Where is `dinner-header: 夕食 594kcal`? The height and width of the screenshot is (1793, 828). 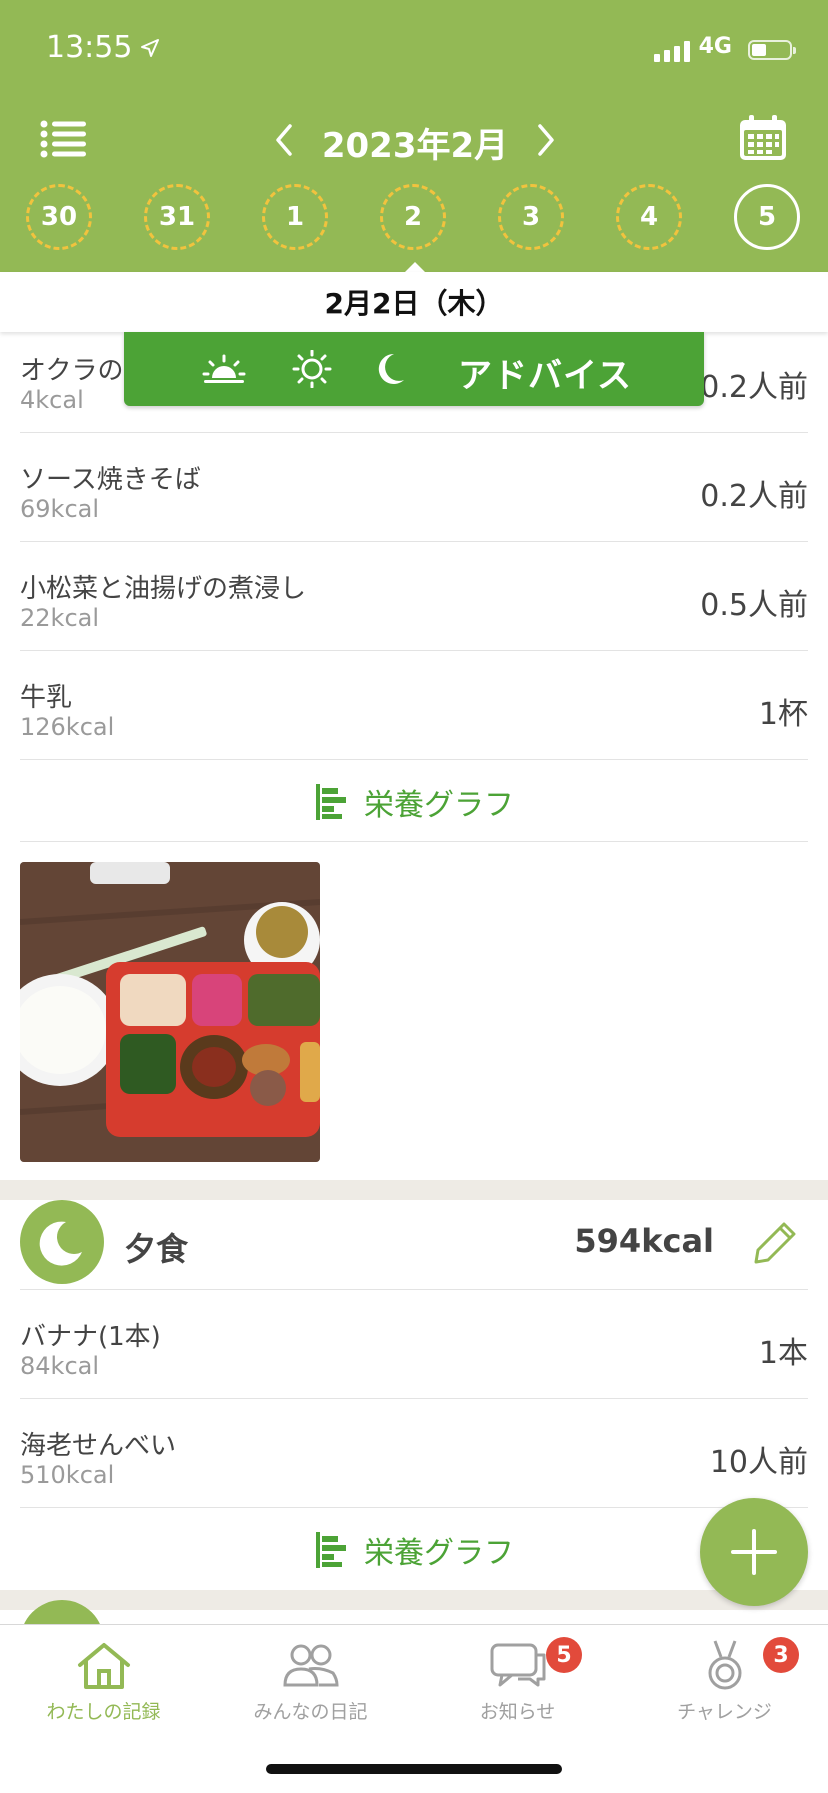
dinner-header: 夕食 594kcal is located at coordinates (414, 1245).